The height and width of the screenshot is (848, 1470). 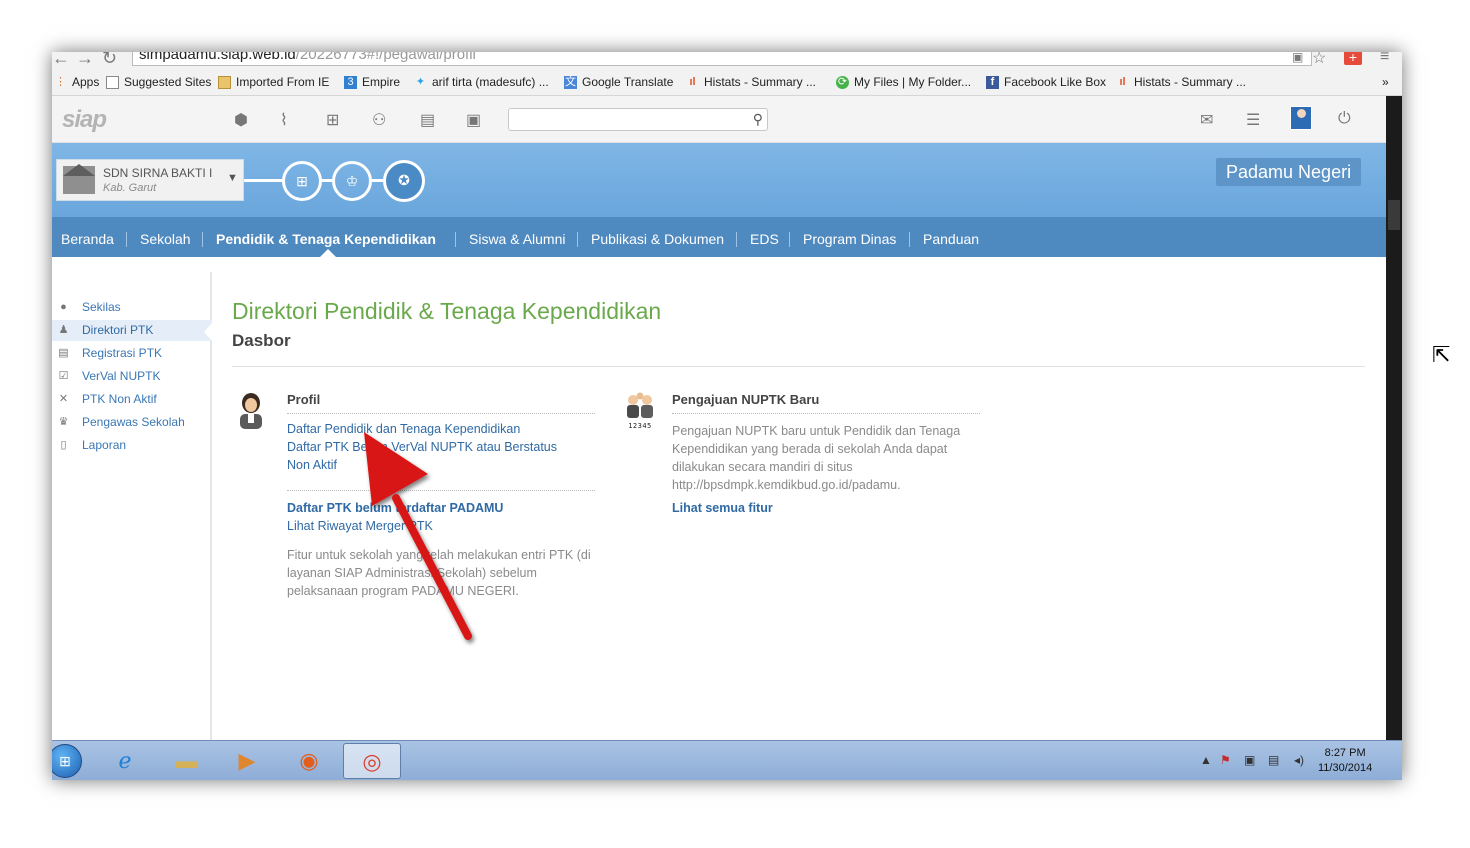 I want to click on school-city: Kab. Garut, so click(x=130, y=188).